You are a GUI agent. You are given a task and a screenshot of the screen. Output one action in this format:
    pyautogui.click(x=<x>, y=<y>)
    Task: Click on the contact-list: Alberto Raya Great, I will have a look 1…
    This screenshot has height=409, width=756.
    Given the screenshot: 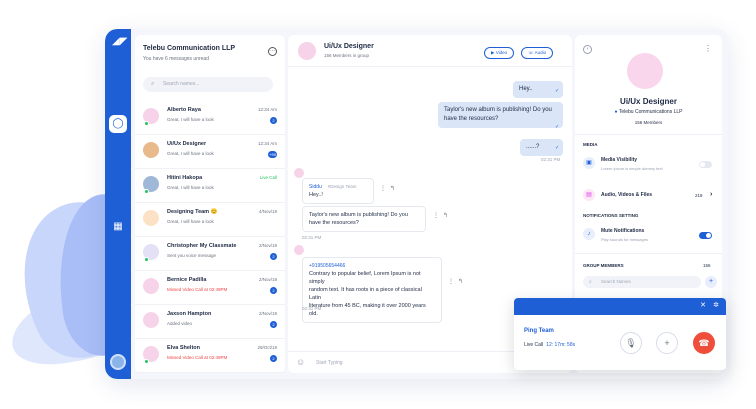 What is the action you would take?
    pyautogui.click(x=210, y=237)
    